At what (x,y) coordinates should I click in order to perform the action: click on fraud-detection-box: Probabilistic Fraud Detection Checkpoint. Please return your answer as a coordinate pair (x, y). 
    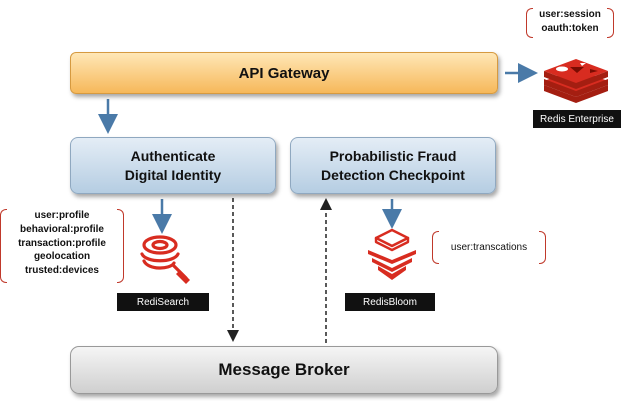
    Looking at the image, I should click on (393, 165).